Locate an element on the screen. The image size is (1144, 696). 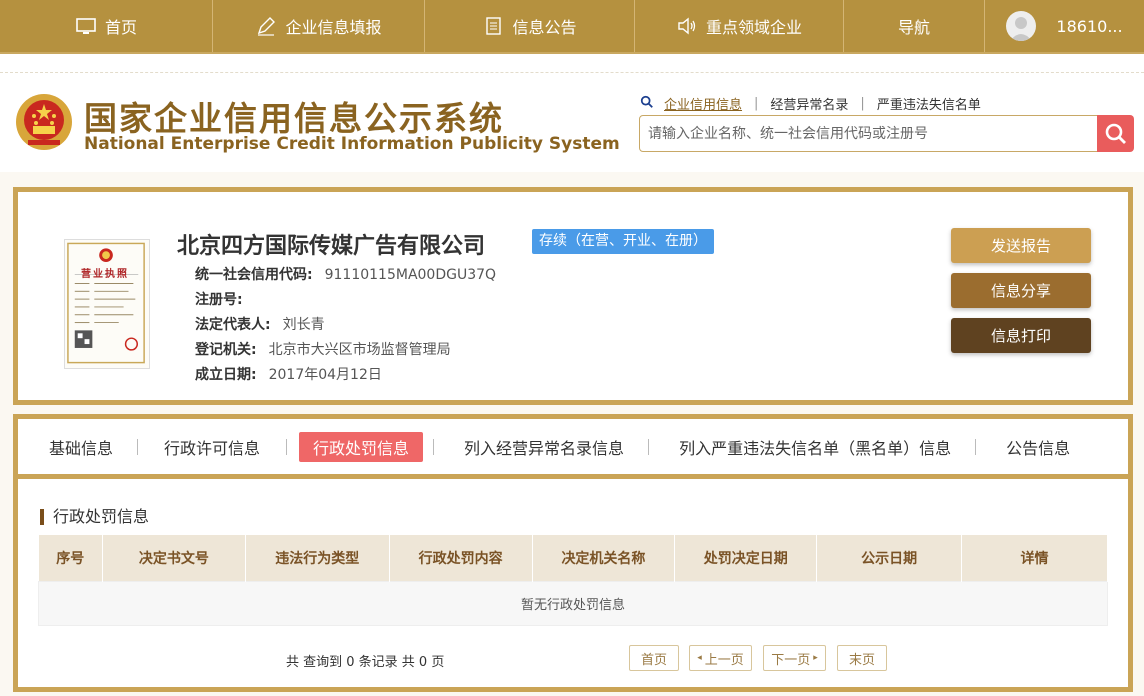
tab-announcements: 公告信息 is located at coordinates (1038, 447).